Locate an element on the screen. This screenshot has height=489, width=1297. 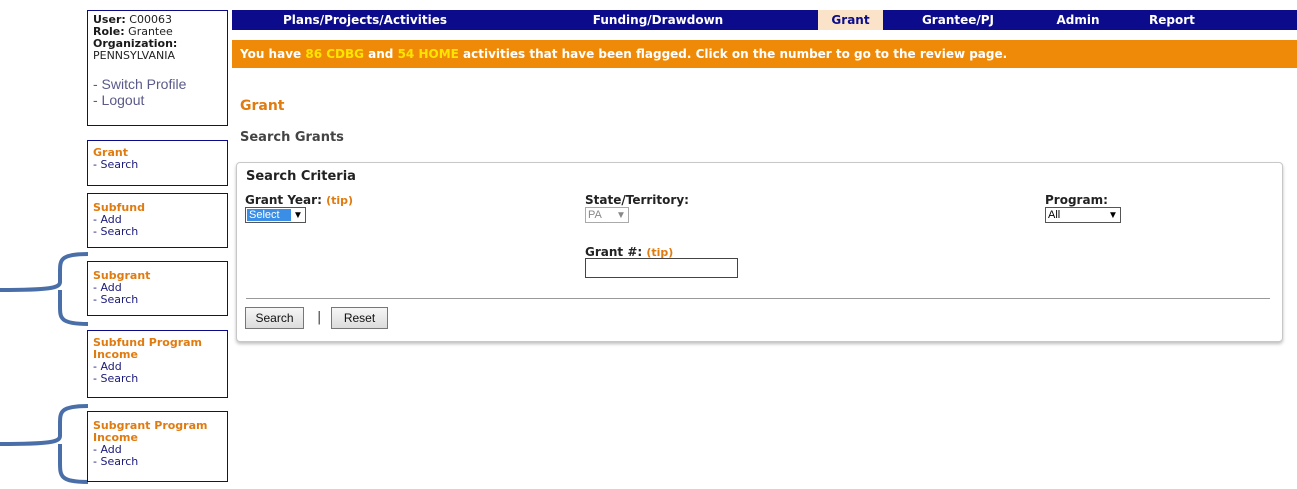
sidebar-subfund-search: - Search is located at coordinates (157, 232).